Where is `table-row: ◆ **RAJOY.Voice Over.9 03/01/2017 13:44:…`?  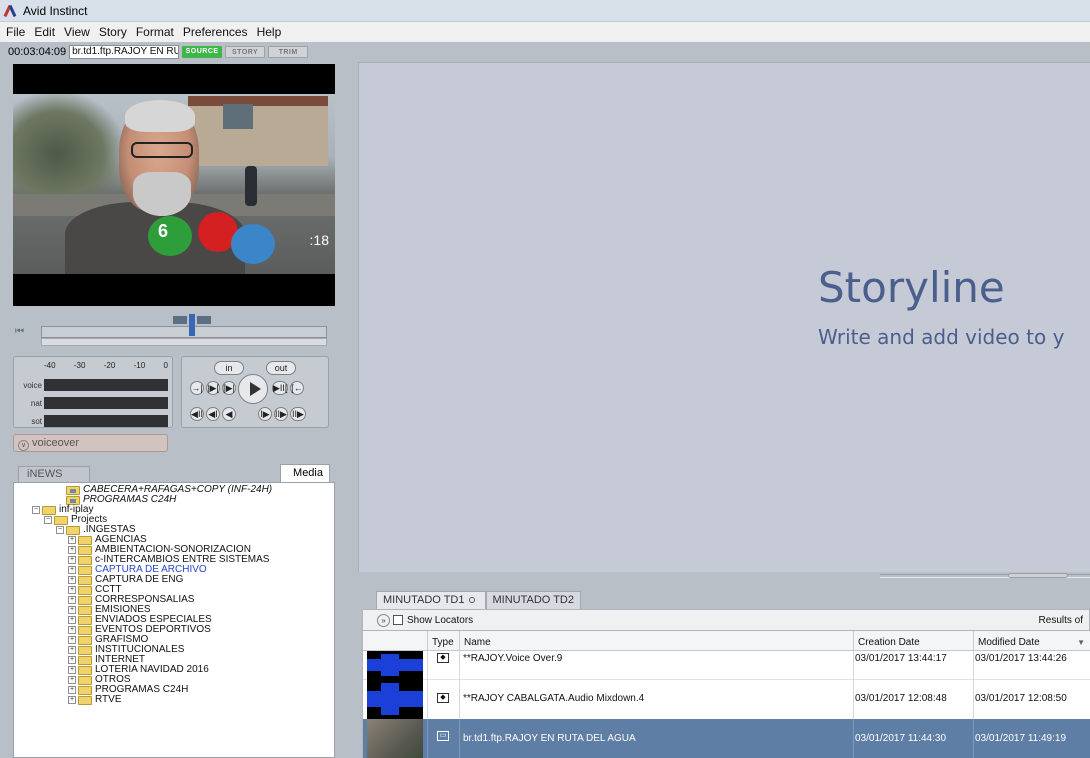
table-row: ◆ **RAJOY.Voice Over.9 03/01/2017 13:44:… is located at coordinates (726, 665).